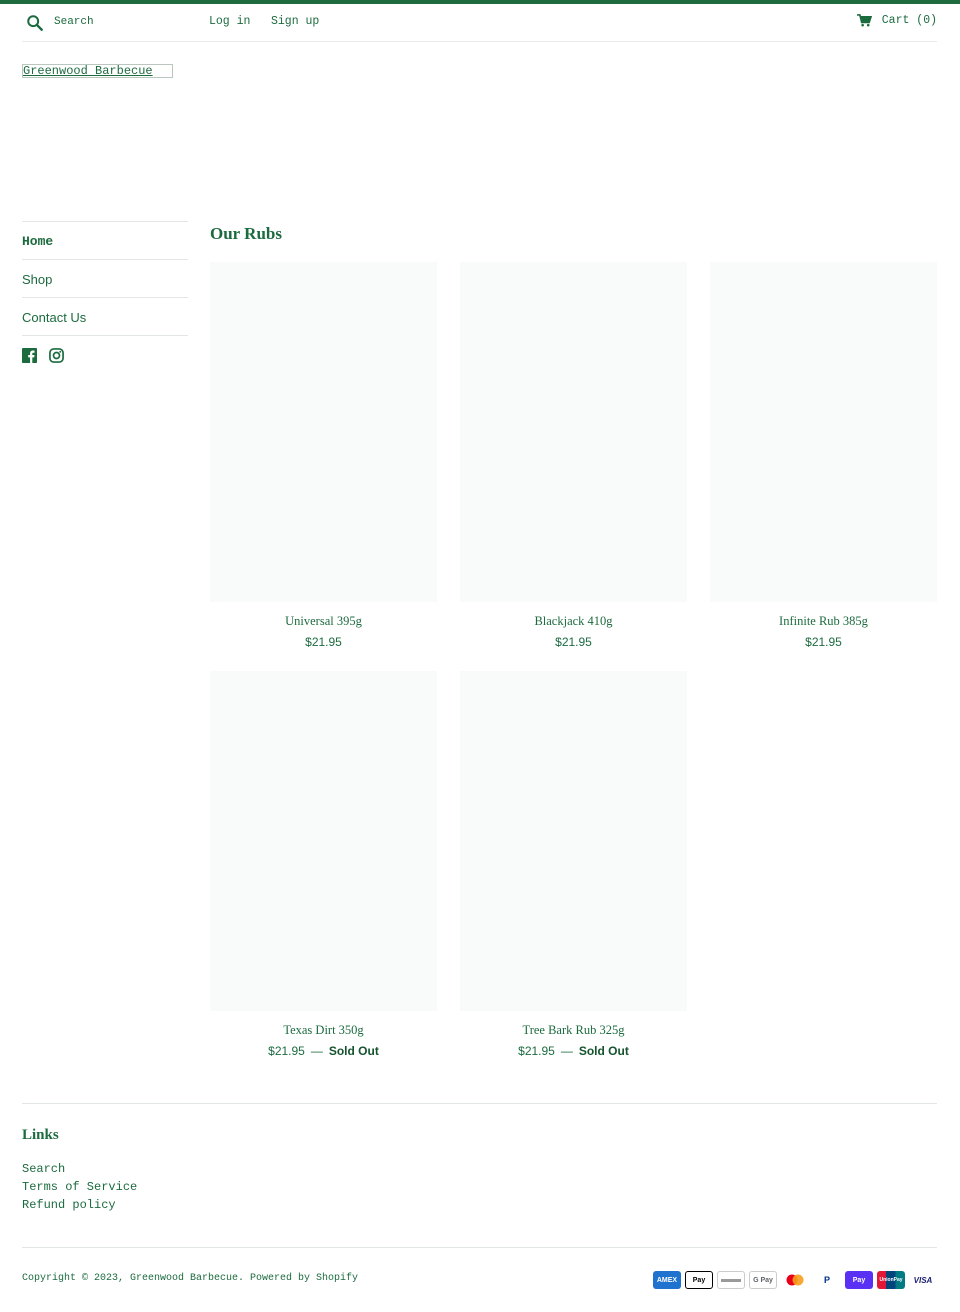  I want to click on sidebar-item-contact-us: Contact Us, so click(105, 316).